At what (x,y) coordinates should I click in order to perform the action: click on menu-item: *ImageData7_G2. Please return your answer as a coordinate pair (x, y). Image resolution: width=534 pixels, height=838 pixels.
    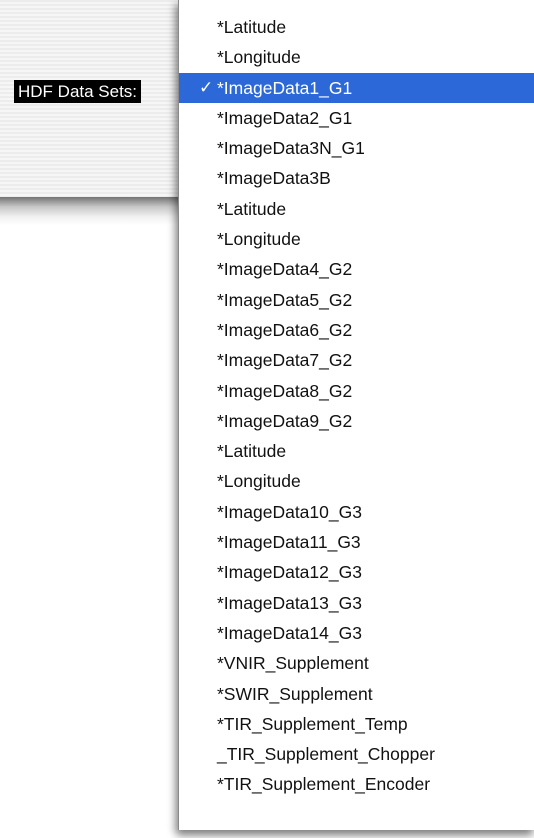
    Looking at the image, I should click on (356, 360).